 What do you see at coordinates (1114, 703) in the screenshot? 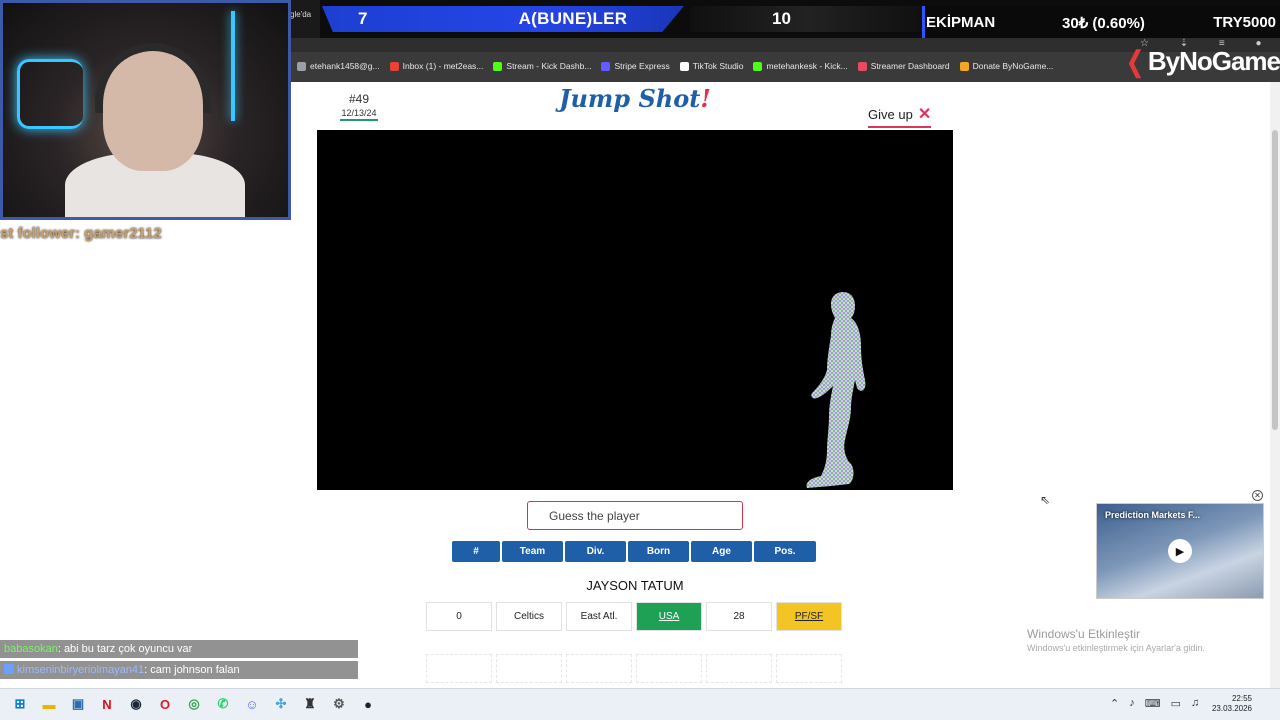
I see `chevron-up-icon: ⌃` at bounding box center [1114, 703].